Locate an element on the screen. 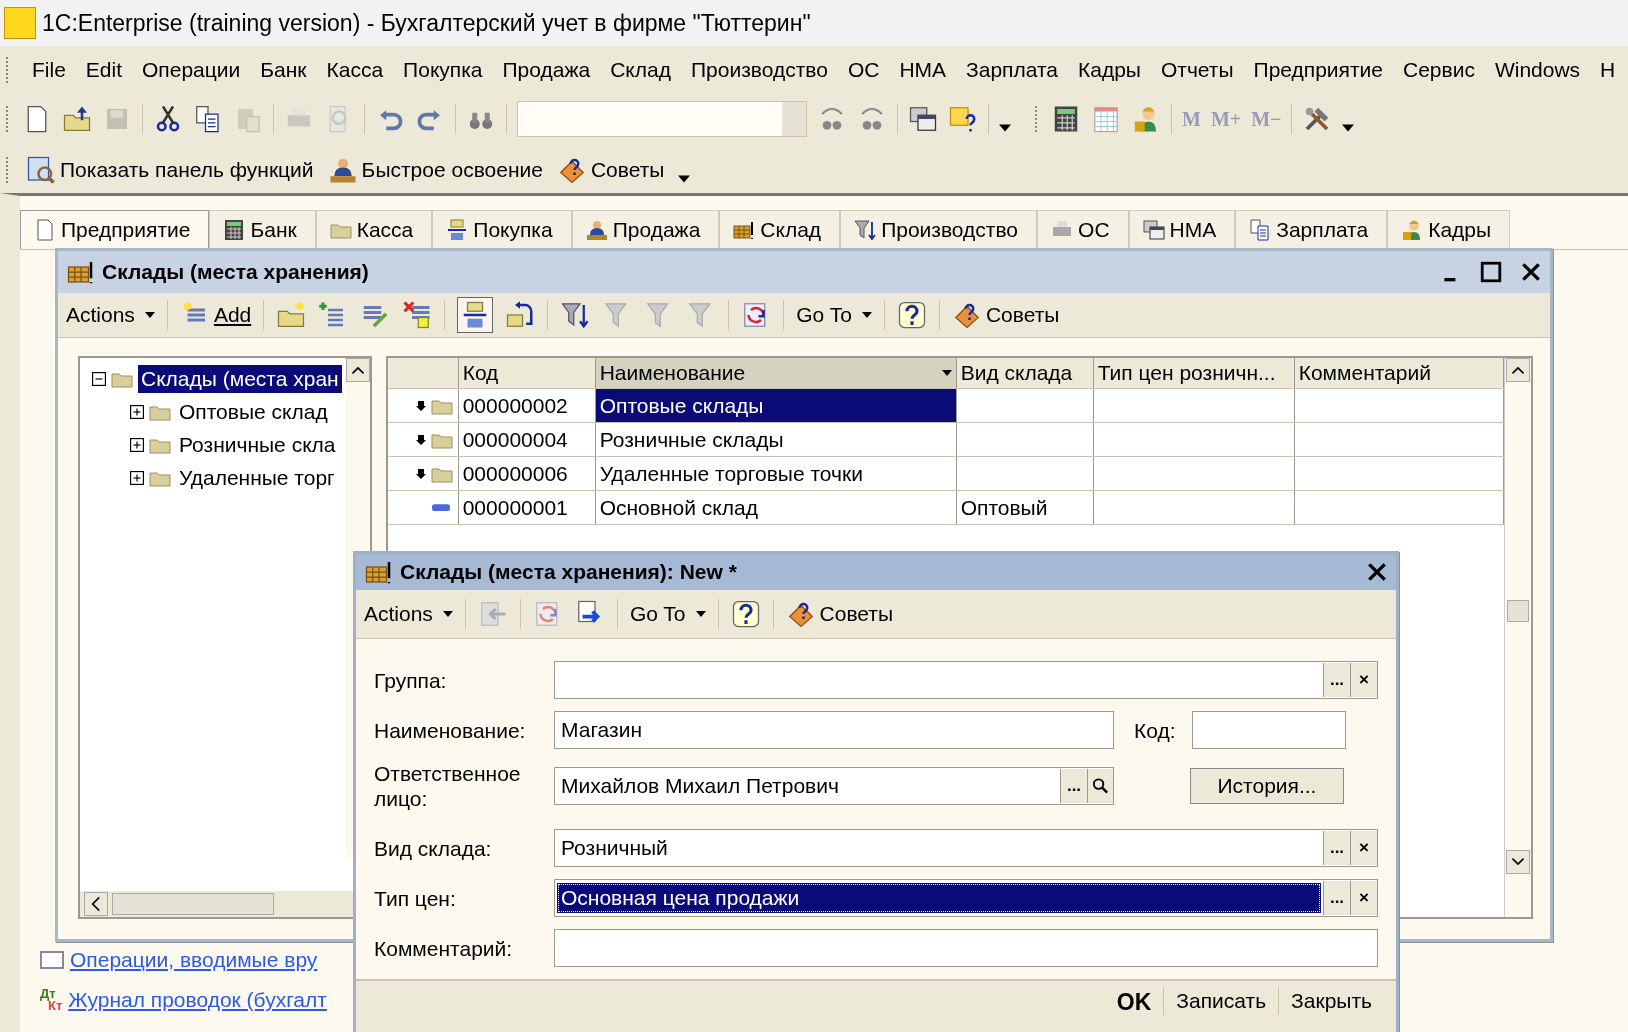 The image size is (1628, 1032). menu-item: Сервис is located at coordinates (1439, 70).